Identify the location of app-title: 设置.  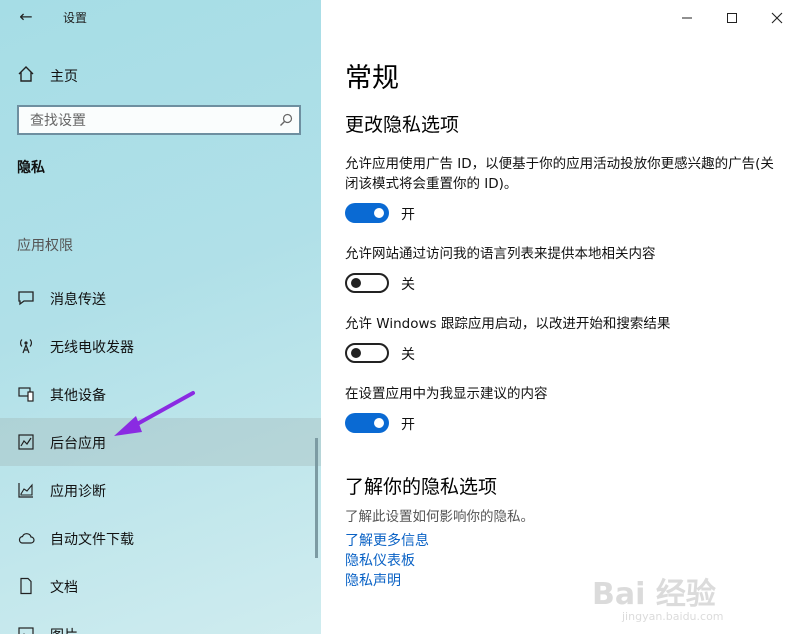
(75, 18).